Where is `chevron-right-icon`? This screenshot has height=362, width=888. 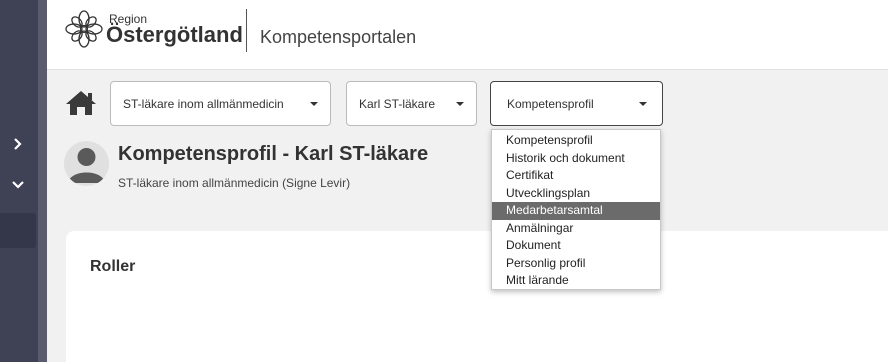
chevron-right-icon is located at coordinates (18, 146).